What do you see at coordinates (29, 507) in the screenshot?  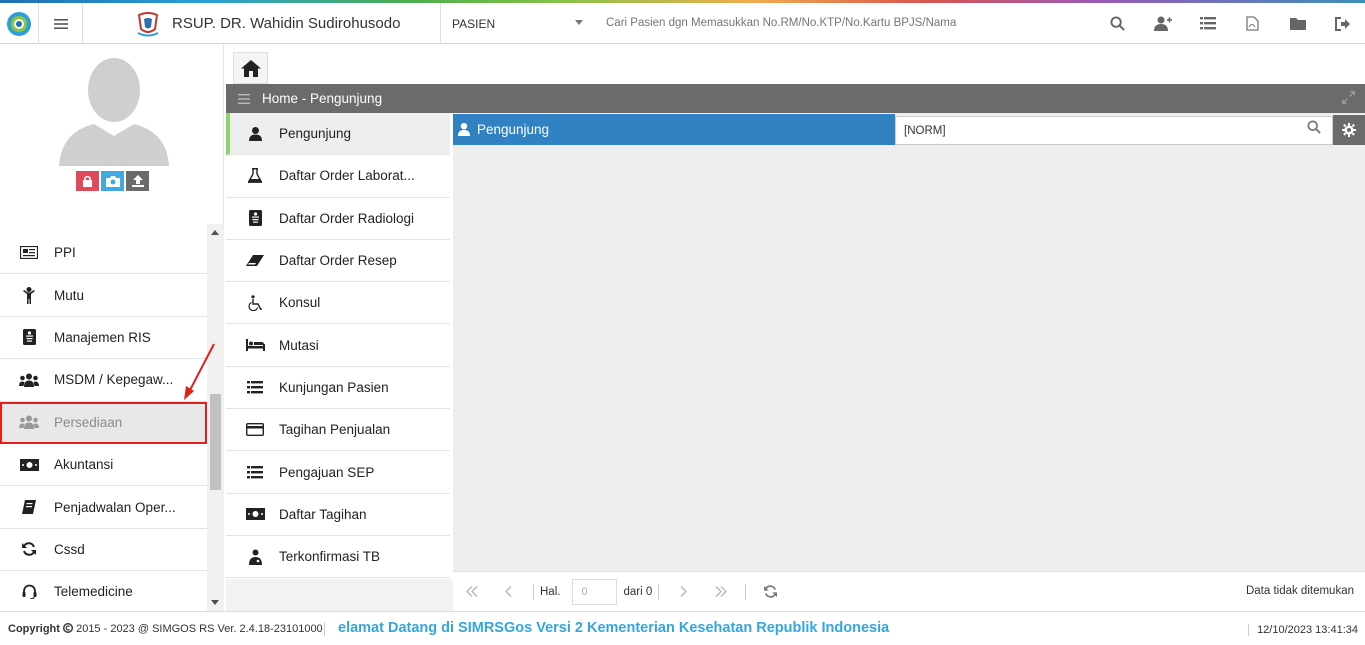 I see `book-icon` at bounding box center [29, 507].